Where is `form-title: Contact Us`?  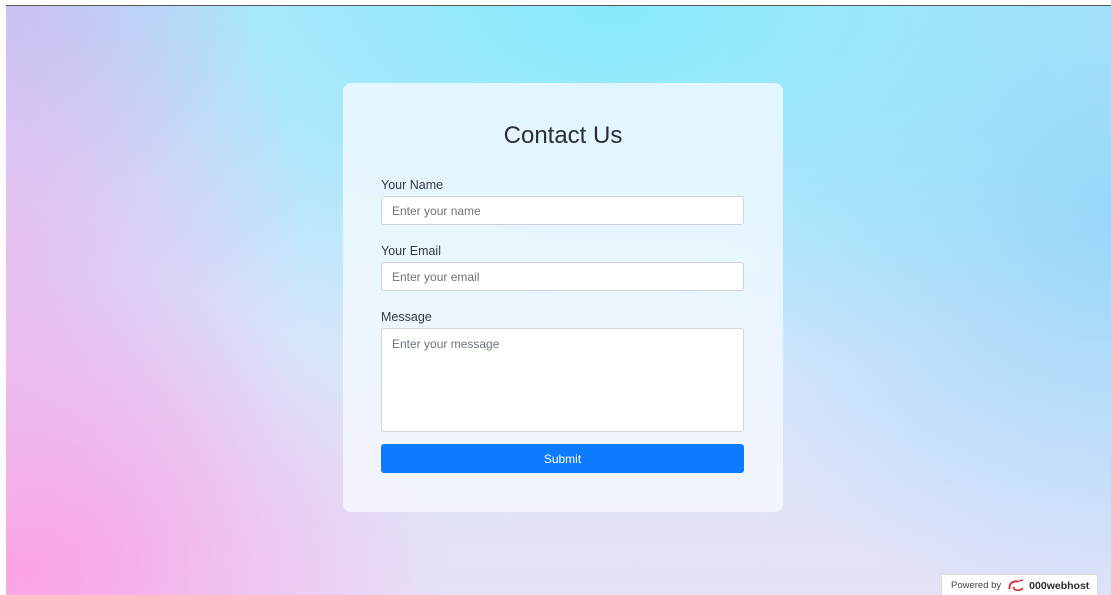
form-title: Contact Us is located at coordinates (563, 135).